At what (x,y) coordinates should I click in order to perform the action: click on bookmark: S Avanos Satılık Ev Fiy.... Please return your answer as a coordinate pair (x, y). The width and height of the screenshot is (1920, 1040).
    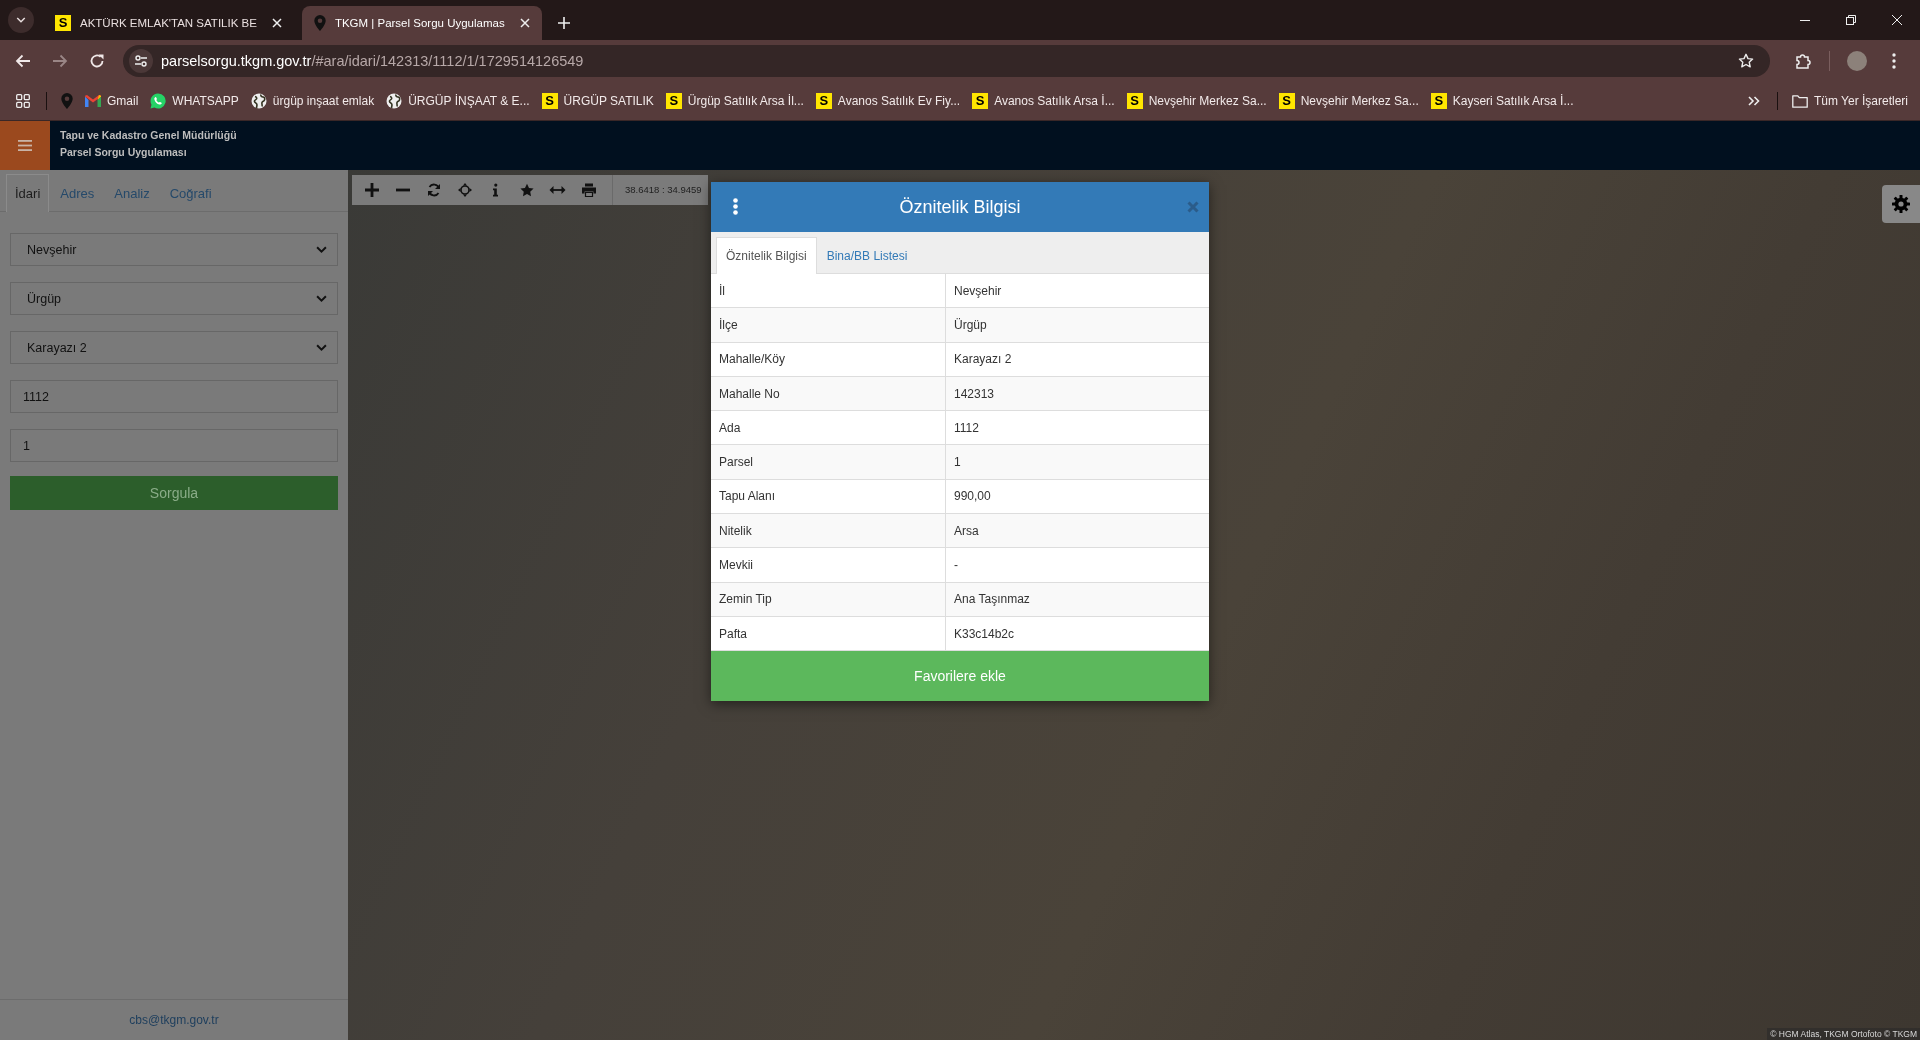
    Looking at the image, I should click on (888, 101).